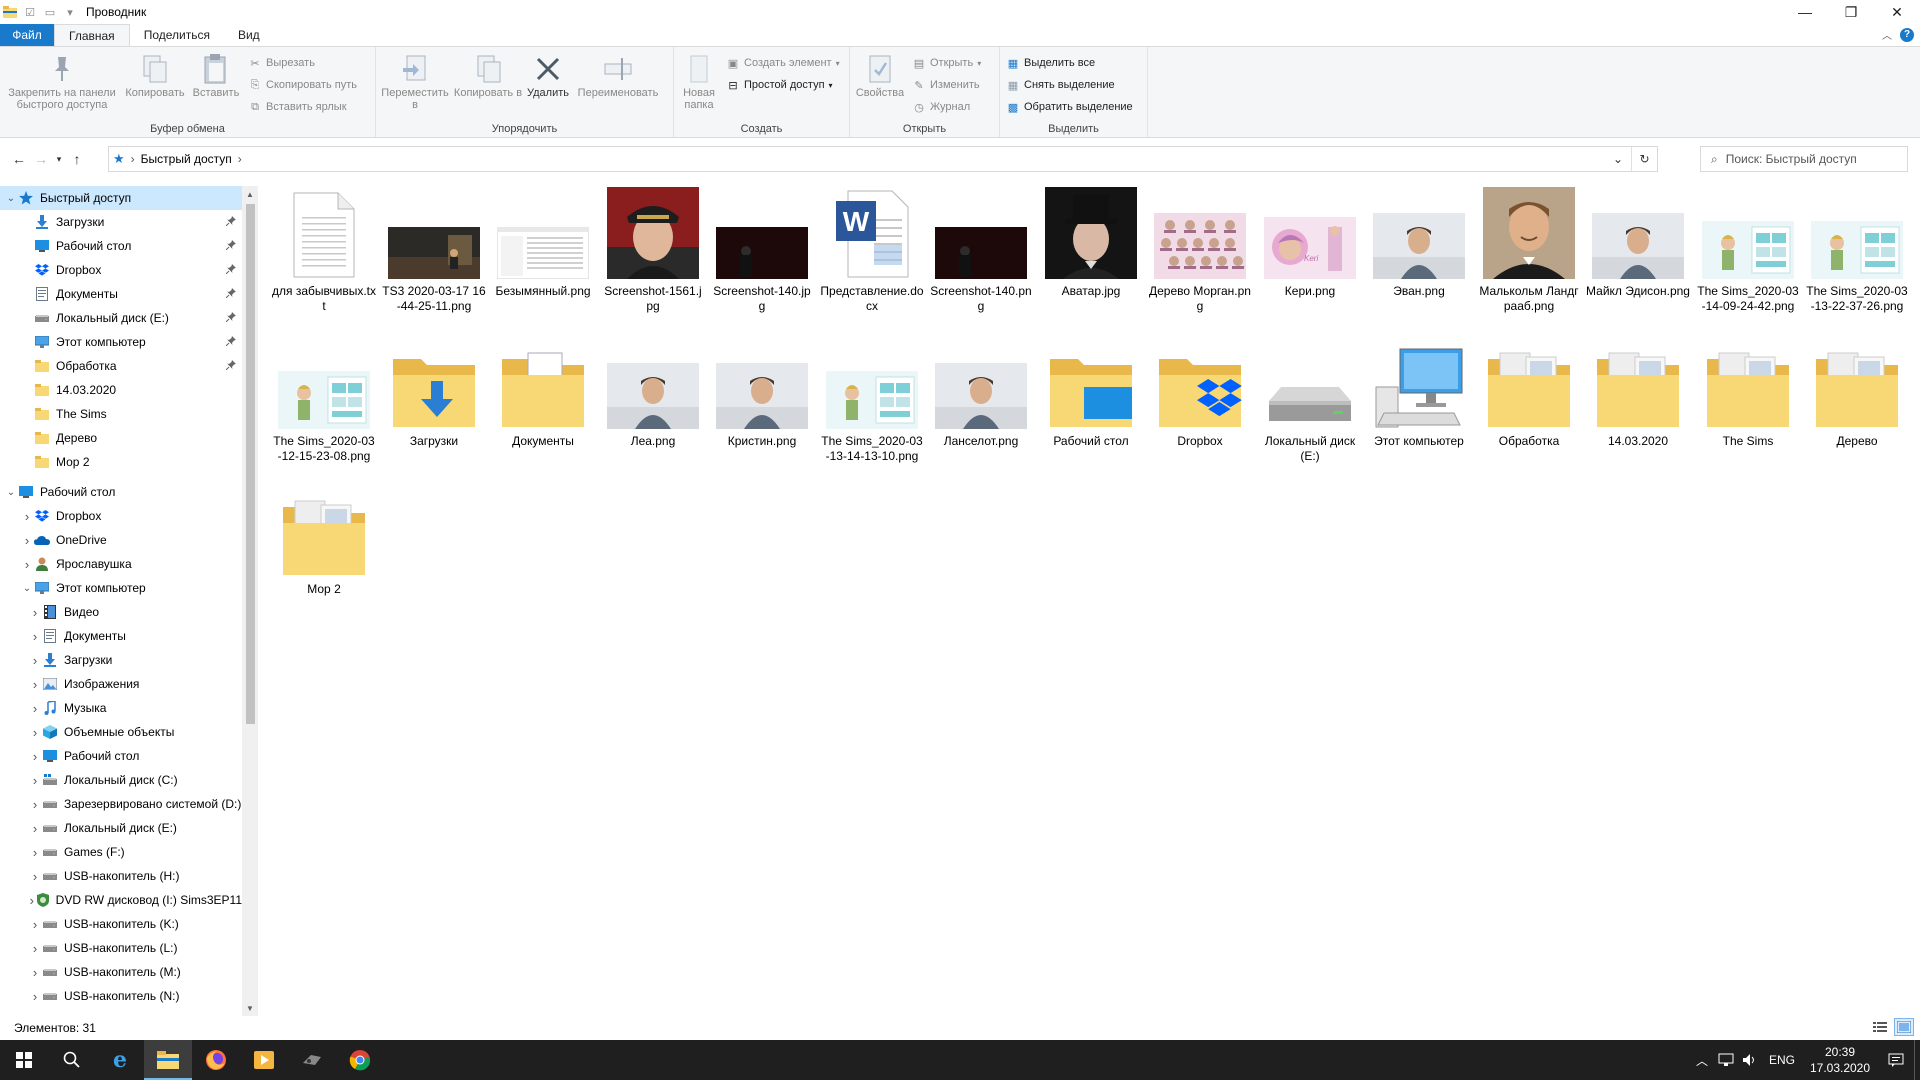  Describe the element at coordinates (653, 392) in the screenshot. I see `file-tile: Леа.png` at that location.